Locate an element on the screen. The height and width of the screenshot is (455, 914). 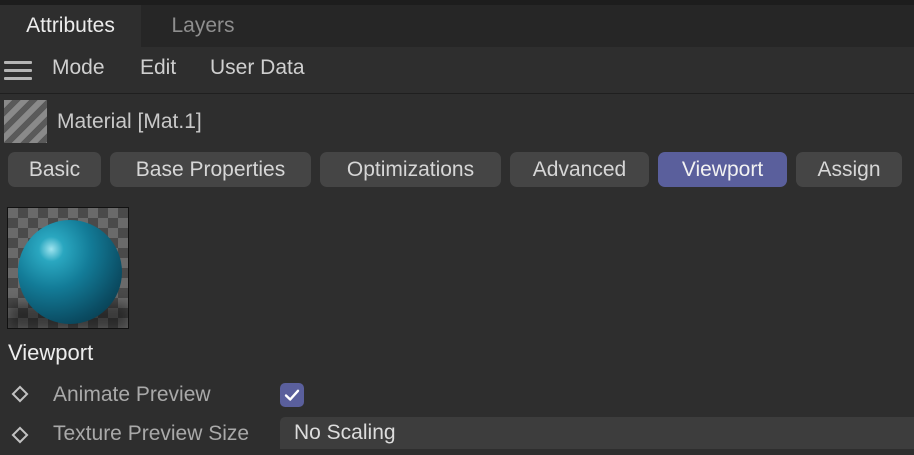
object-header: Material [Mat.1] is located at coordinates (457, 122).